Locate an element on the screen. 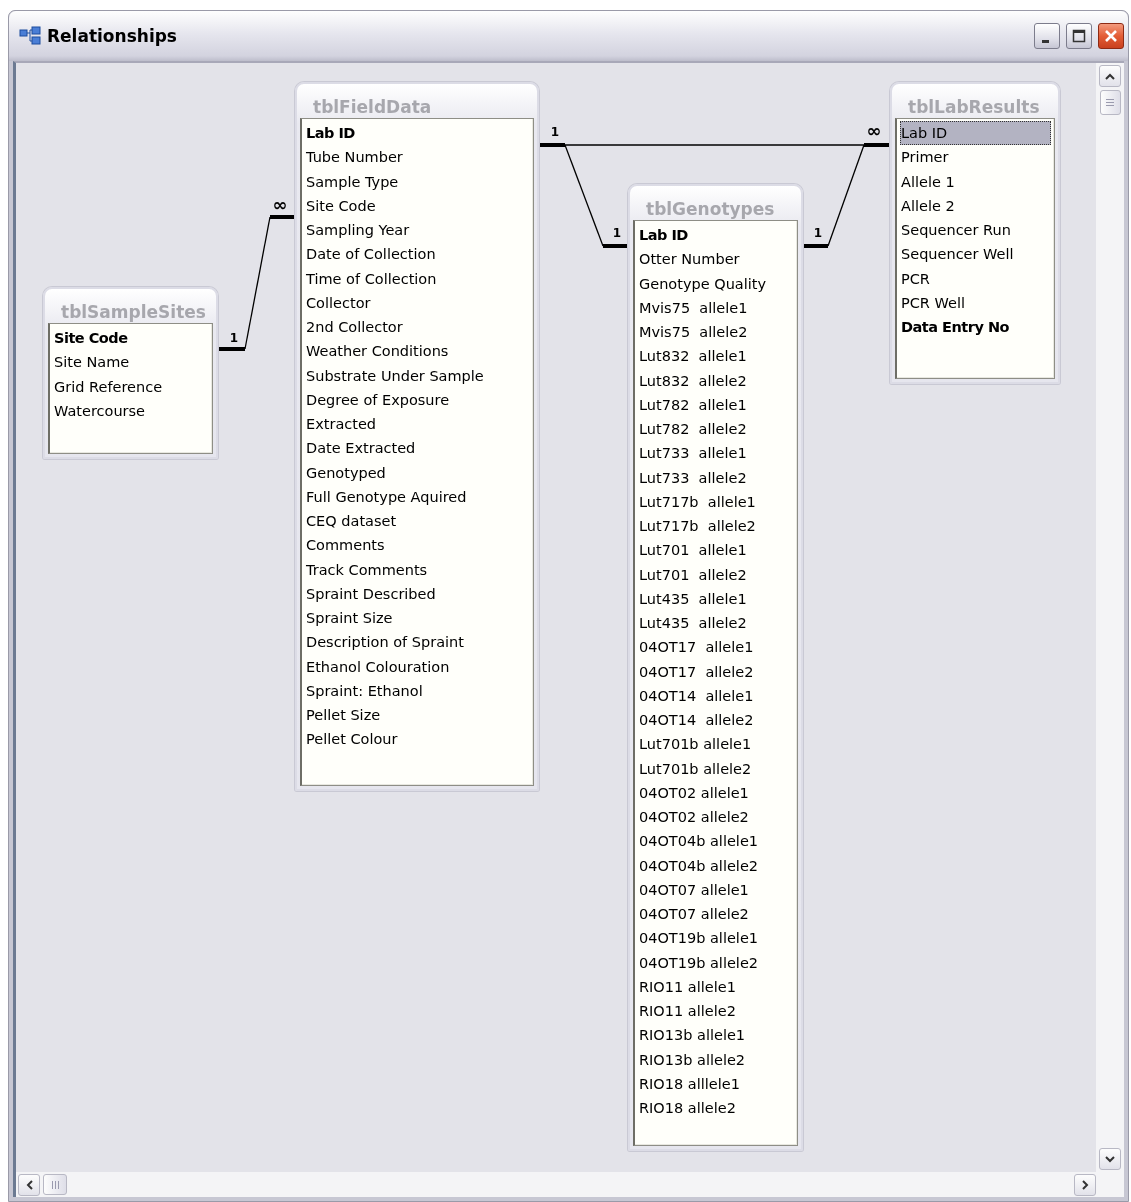 The height and width of the screenshot is (1202, 1131). field-item: Date Extracted is located at coordinates (417, 448).